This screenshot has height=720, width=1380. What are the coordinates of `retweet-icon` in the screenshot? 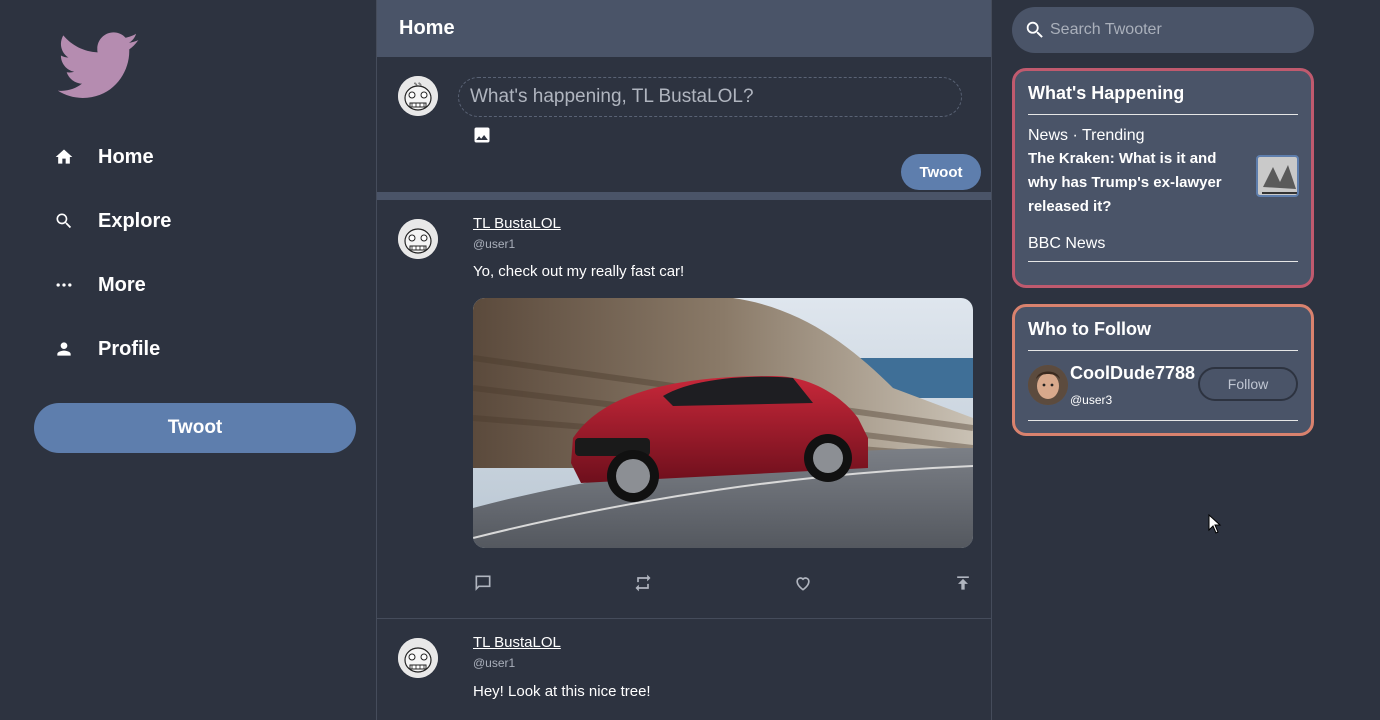 It's located at (643, 583).